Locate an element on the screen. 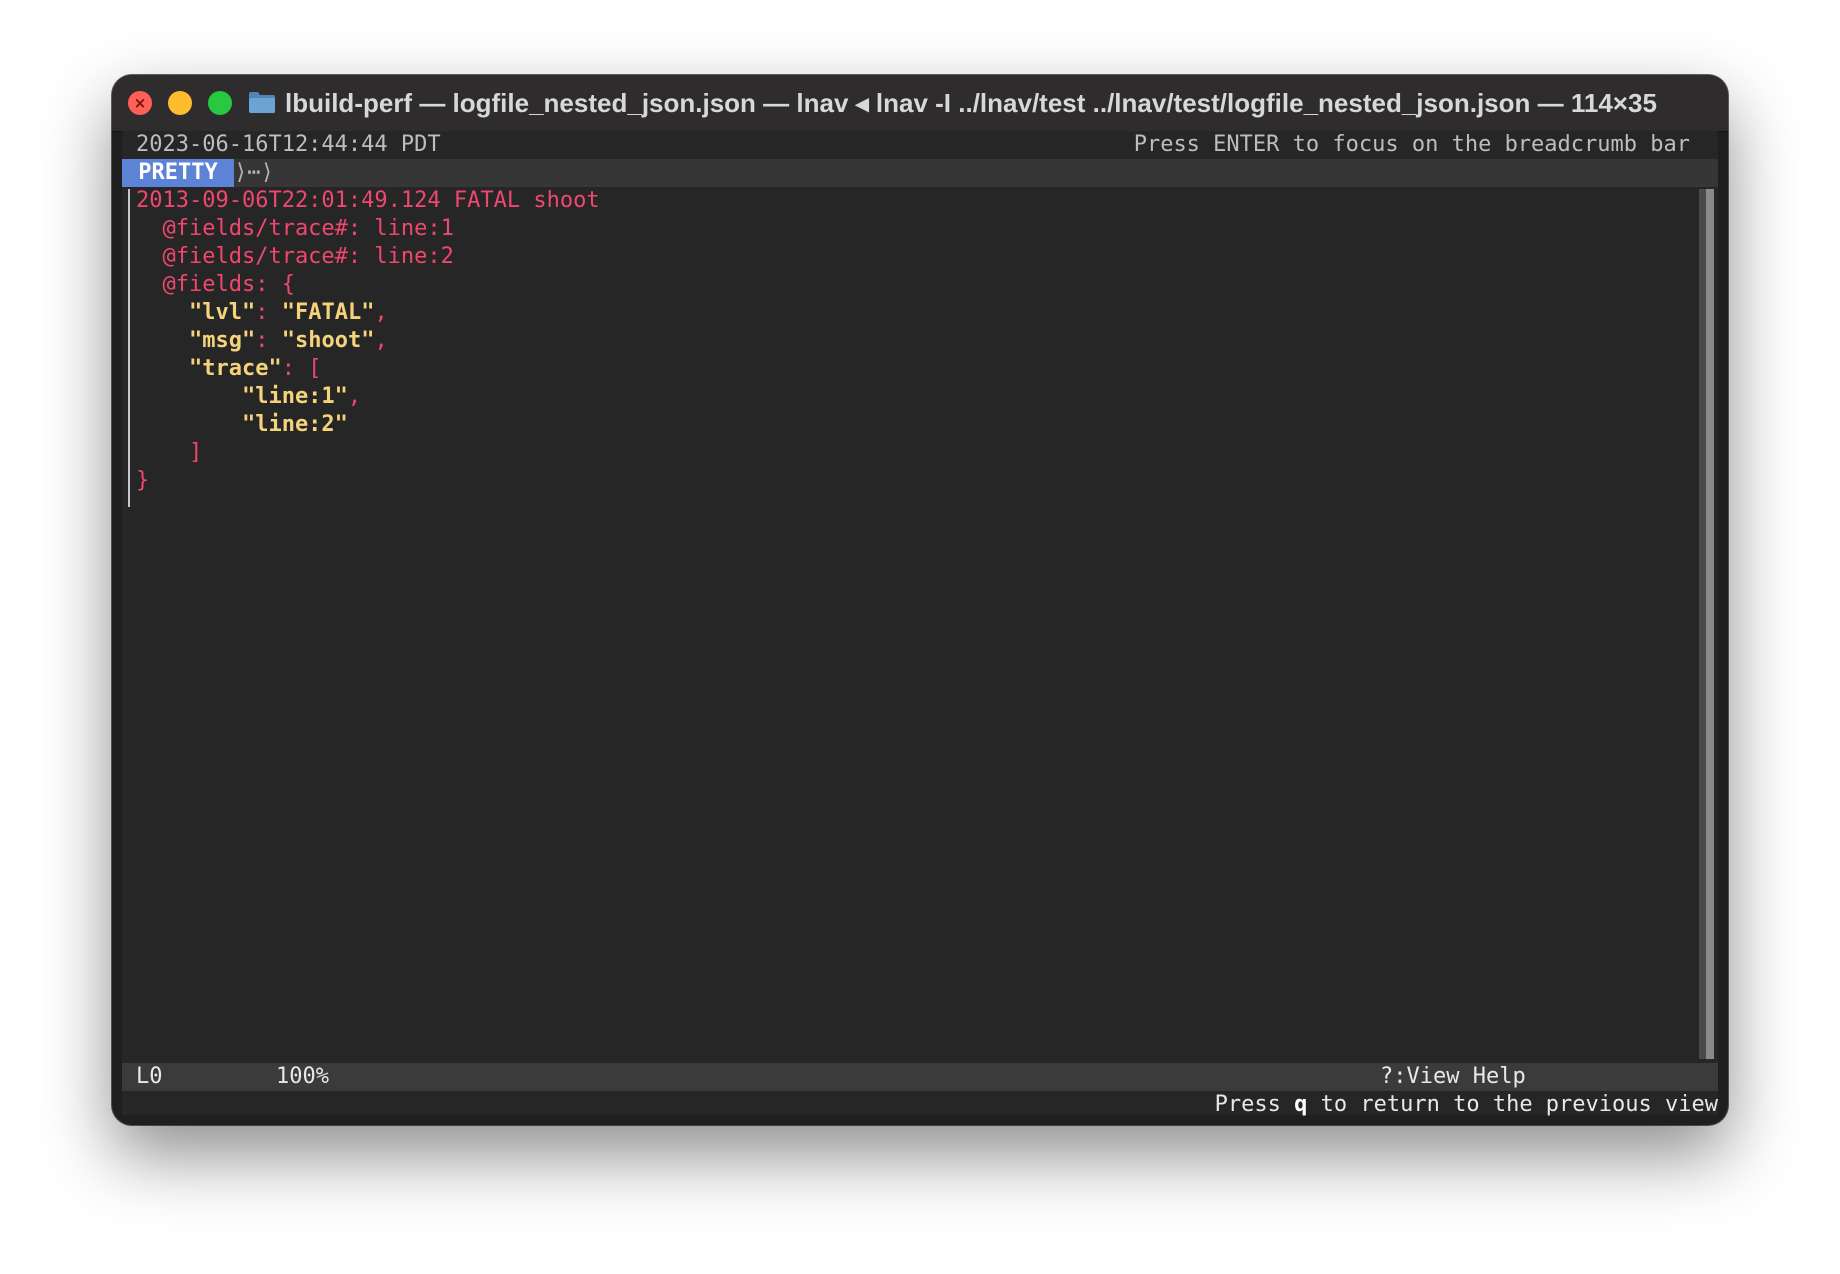 Image resolution: width=1840 pixels, height=1274 pixels. json-key: "lvl" is located at coordinates (196, 312).